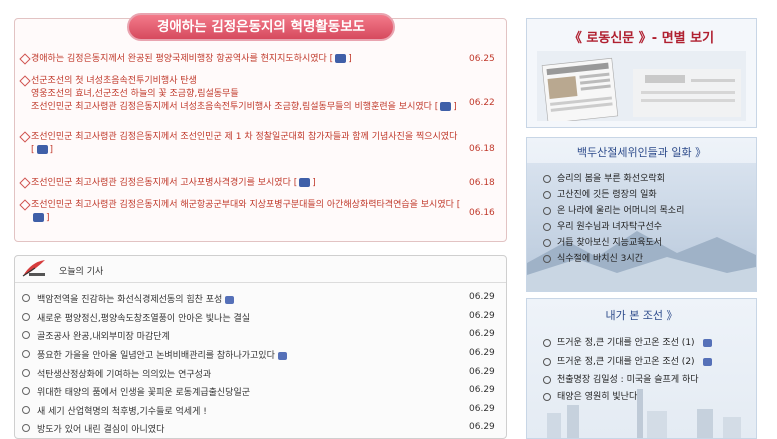 The width and height of the screenshot is (777, 439). Describe the element at coordinates (129, 300) in the screenshot. I see `article-link: 백암전역을 진감하는 화선식경제선동의 힘찬 포성` at that location.